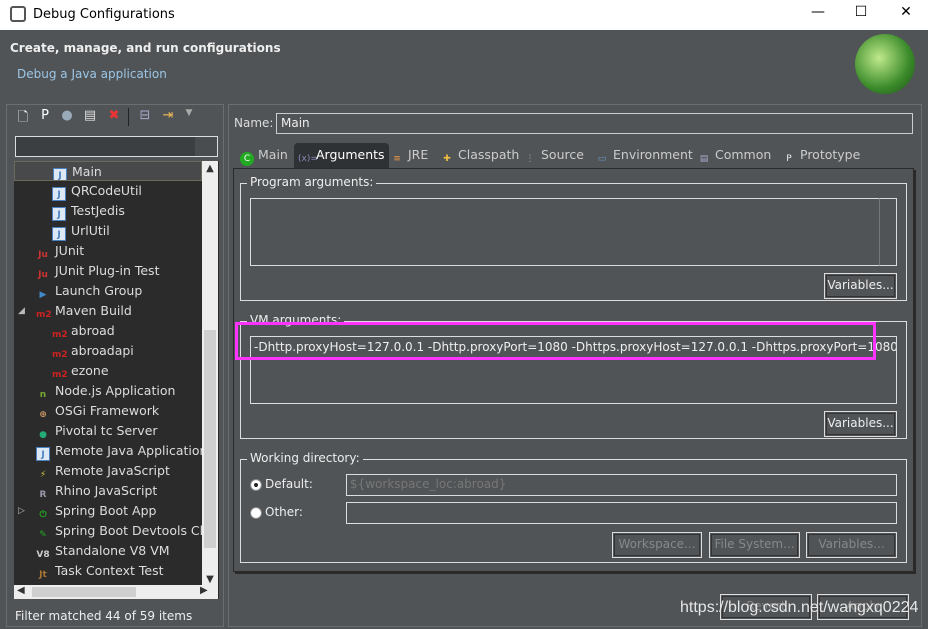 This screenshot has width=928, height=629. What do you see at coordinates (906, 14) in the screenshot?
I see `close-button: ✕` at bounding box center [906, 14].